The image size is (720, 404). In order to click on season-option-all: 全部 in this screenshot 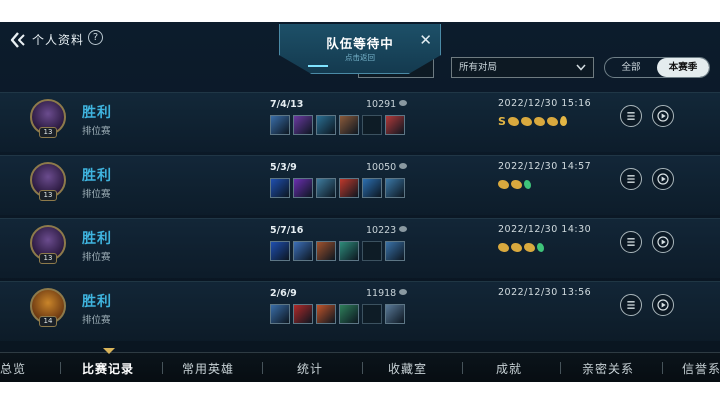, I will do `click(631, 67)`.